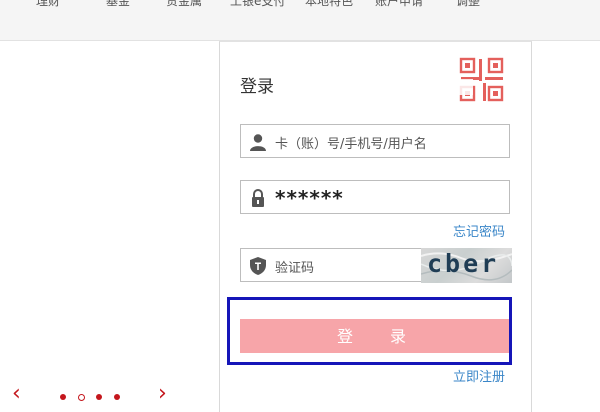 The width and height of the screenshot is (600, 412). Describe the element at coordinates (351, 144) in the screenshot. I see `username-placeholder: 卡（账）号/手机号/用户名` at that location.